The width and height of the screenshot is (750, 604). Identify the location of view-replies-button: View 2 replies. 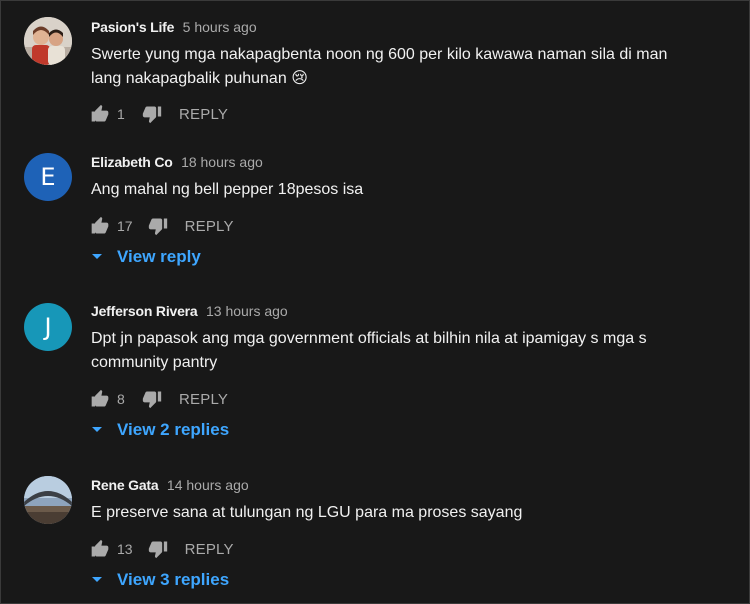
(159, 430).